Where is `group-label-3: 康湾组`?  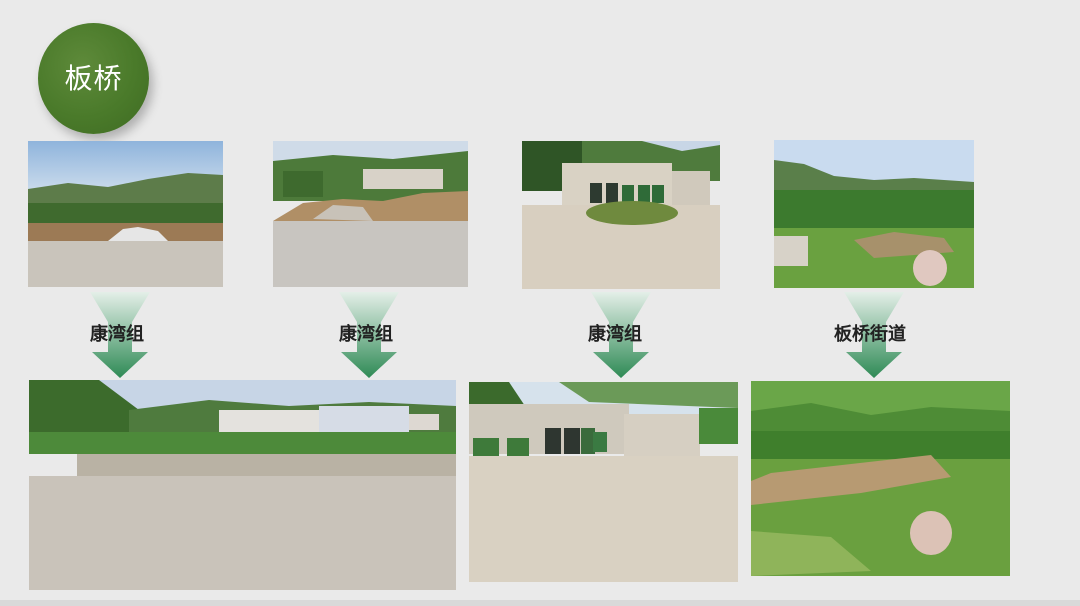 group-label-3: 康湾组 is located at coordinates (615, 334).